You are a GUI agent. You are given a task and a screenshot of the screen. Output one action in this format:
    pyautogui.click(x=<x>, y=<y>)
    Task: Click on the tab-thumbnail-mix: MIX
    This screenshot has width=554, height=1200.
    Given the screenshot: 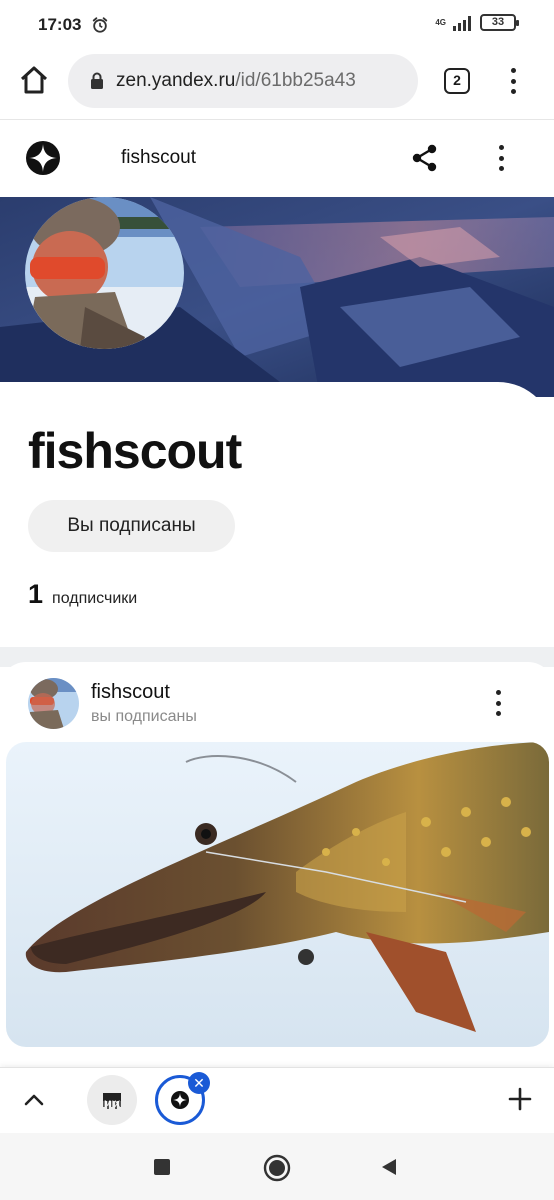 What is the action you would take?
    pyautogui.click(x=112, y=1100)
    